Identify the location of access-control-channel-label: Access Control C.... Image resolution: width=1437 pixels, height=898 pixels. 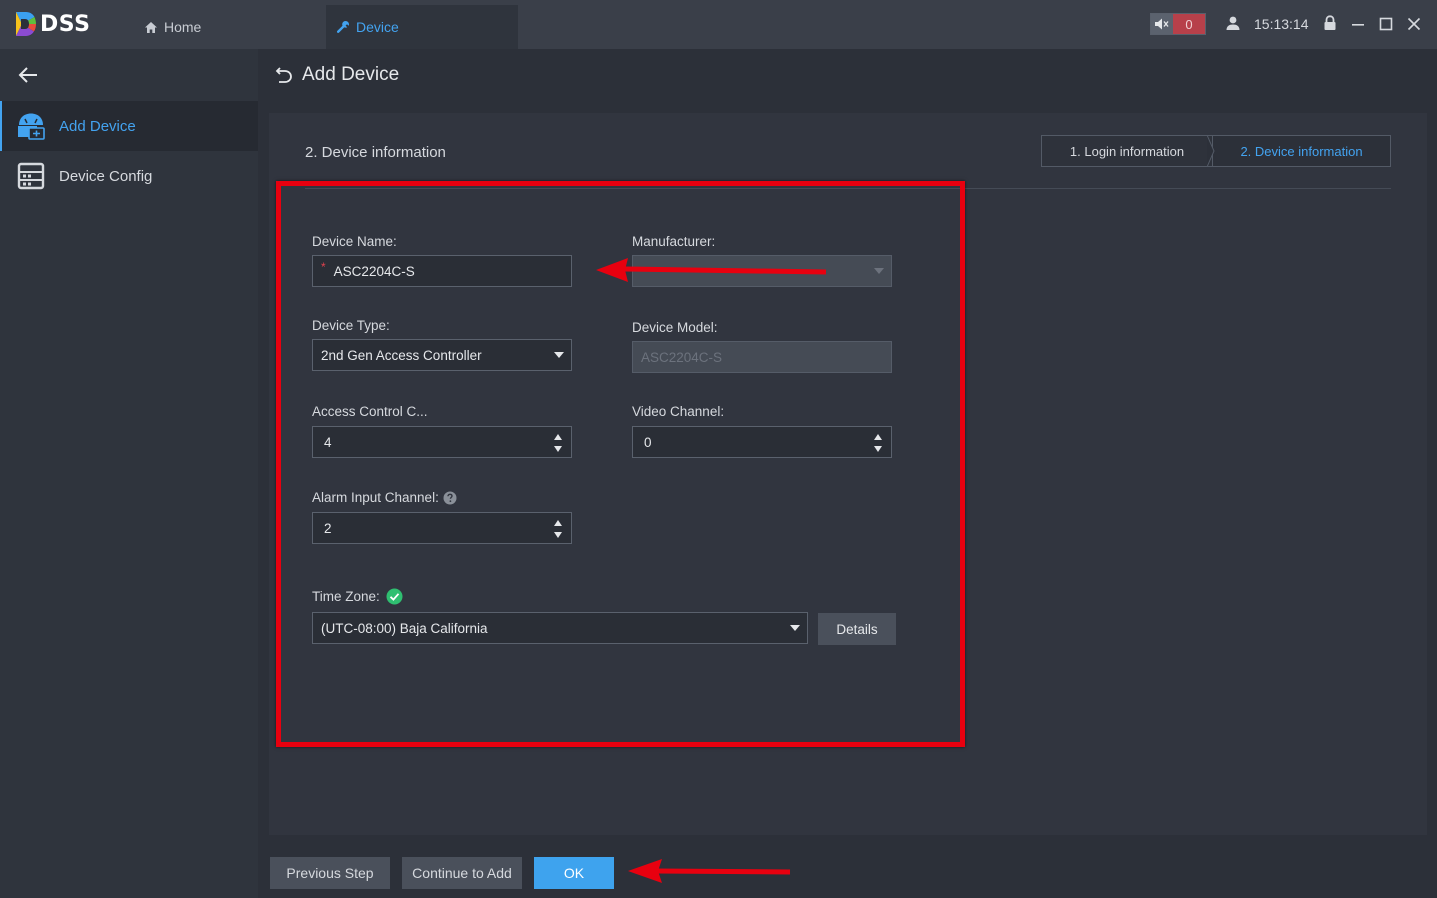
(370, 411).